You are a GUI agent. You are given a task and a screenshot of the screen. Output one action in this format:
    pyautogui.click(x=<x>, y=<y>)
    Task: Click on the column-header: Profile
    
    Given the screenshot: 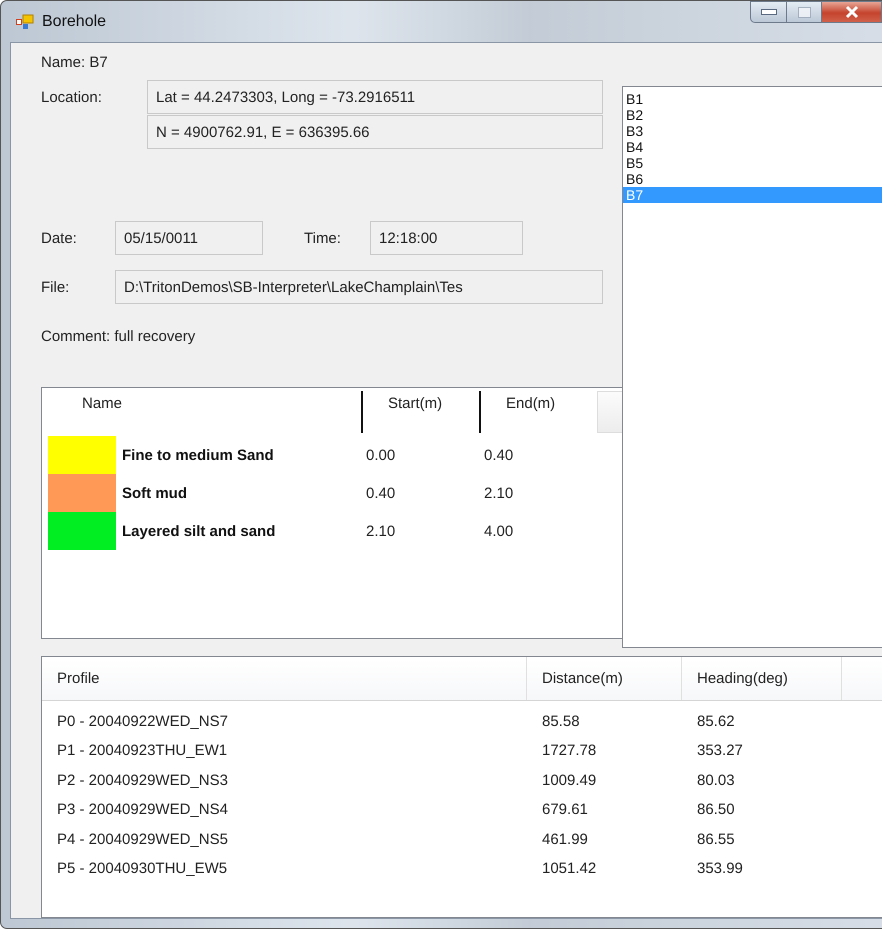 What is the action you would take?
    pyautogui.click(x=284, y=678)
    